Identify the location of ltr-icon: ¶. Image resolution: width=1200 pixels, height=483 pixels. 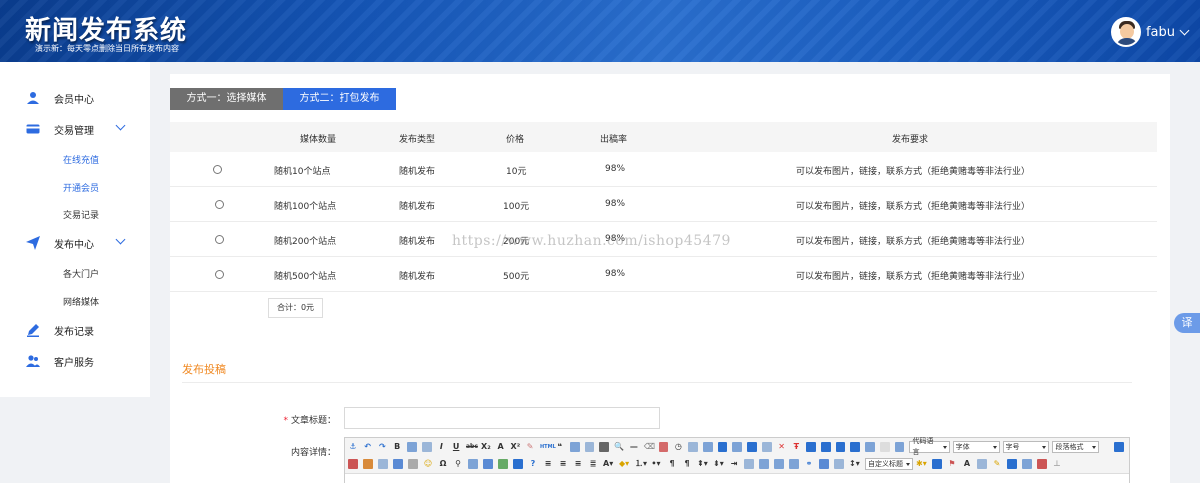
(672, 464).